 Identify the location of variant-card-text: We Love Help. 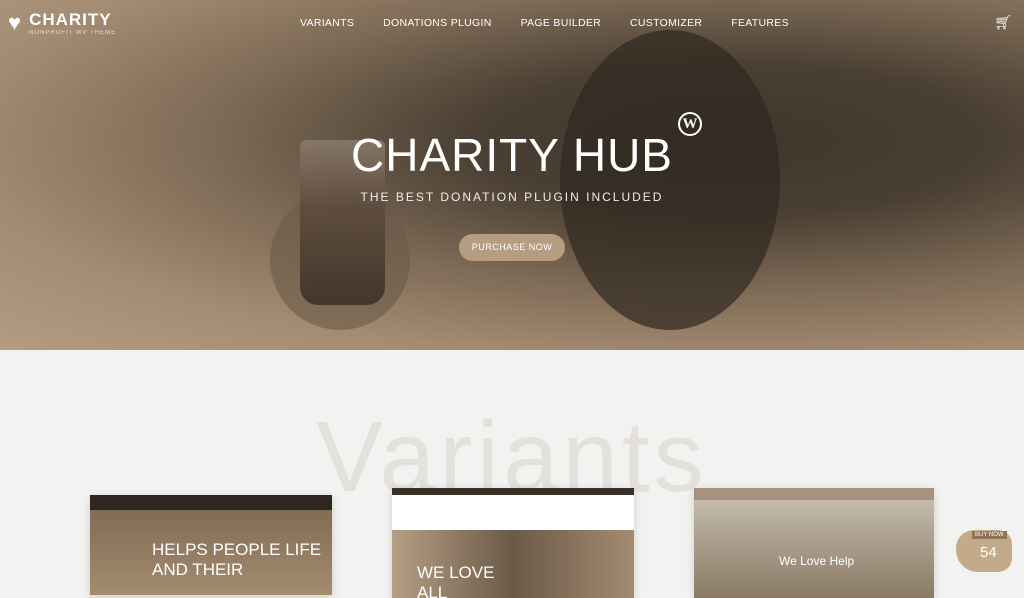
(817, 561).